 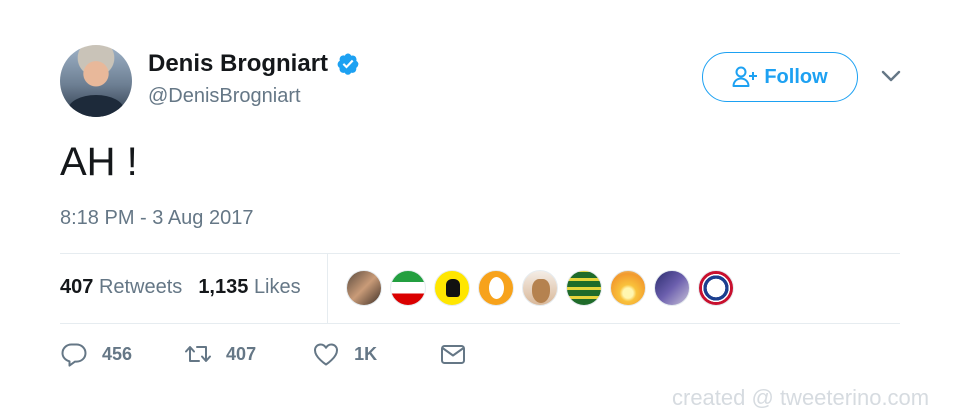 I want to click on follow-button: Follow, so click(x=780, y=77).